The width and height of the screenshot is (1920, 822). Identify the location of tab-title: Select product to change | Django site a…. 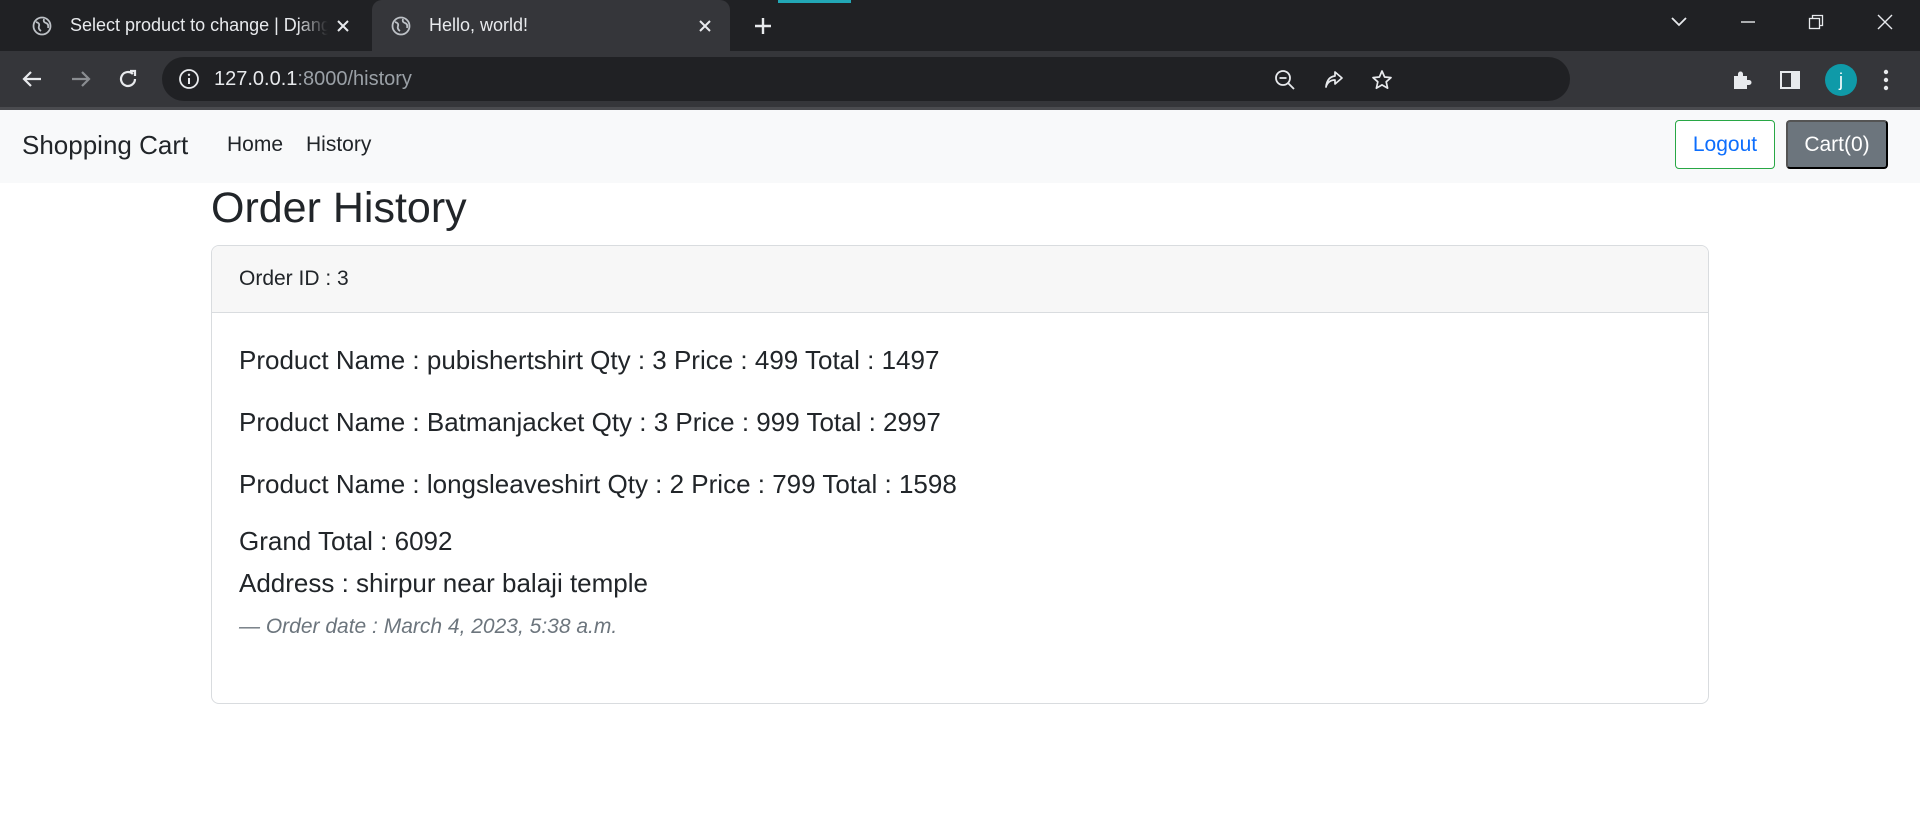
(199, 25).